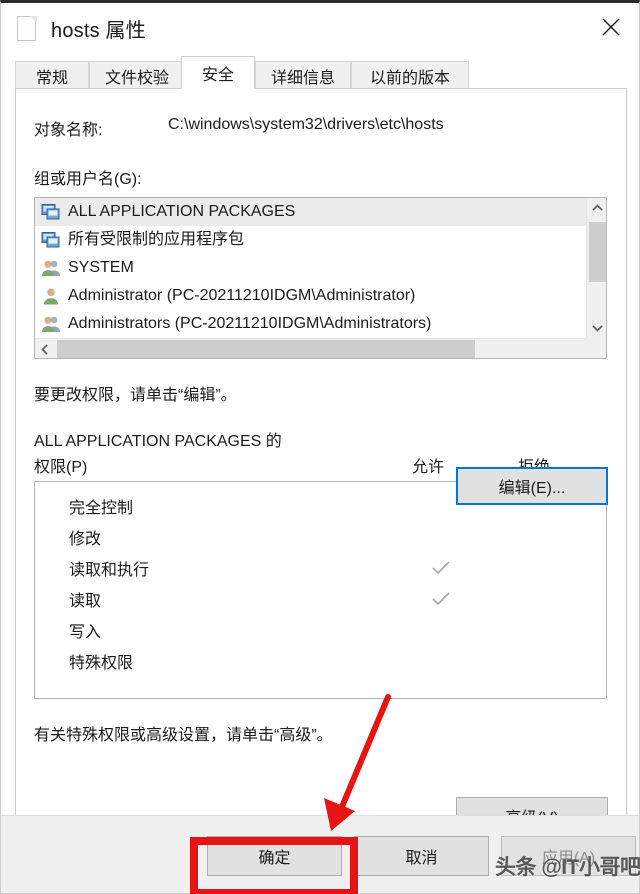 The width and height of the screenshot is (640, 894). I want to click on dialog-button-bar: 确定 取消 应用(A), so click(320, 854).